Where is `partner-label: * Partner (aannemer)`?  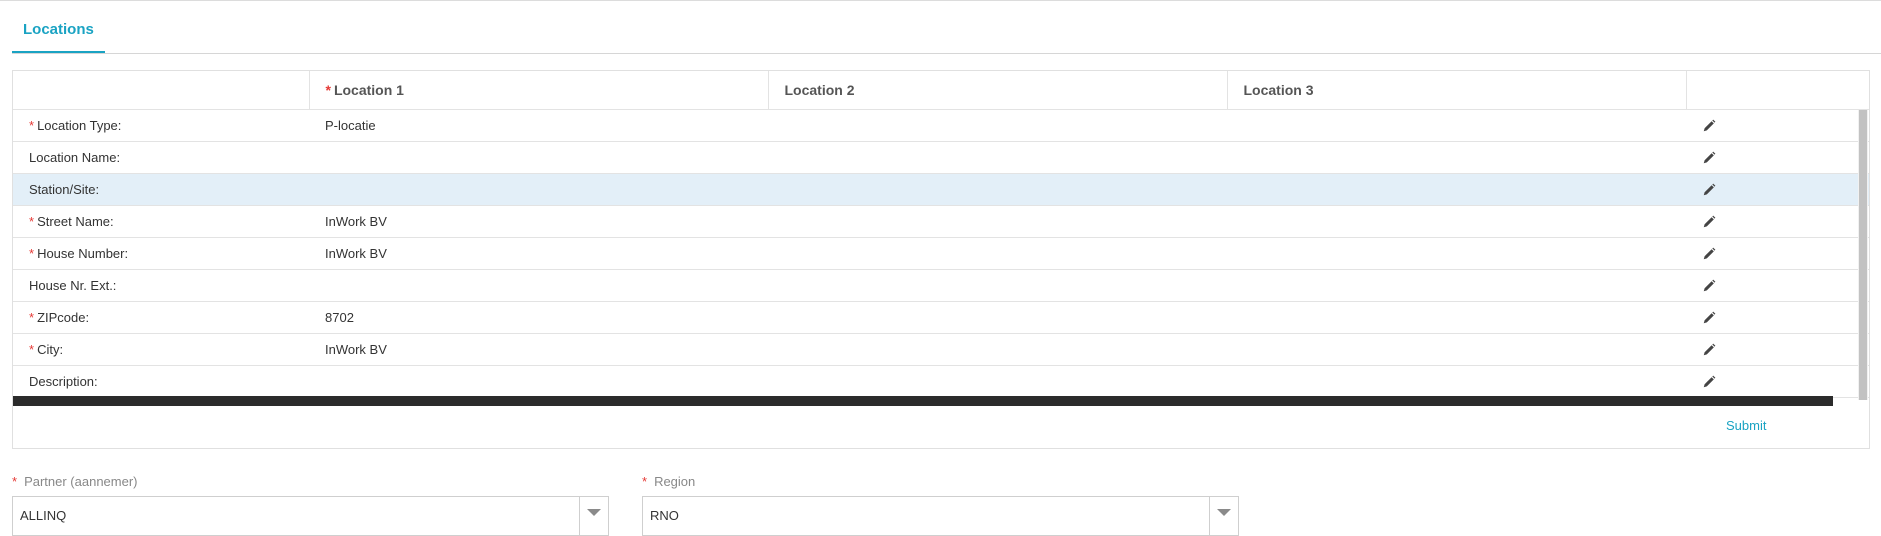 partner-label: * Partner (aannemer) is located at coordinates (75, 481).